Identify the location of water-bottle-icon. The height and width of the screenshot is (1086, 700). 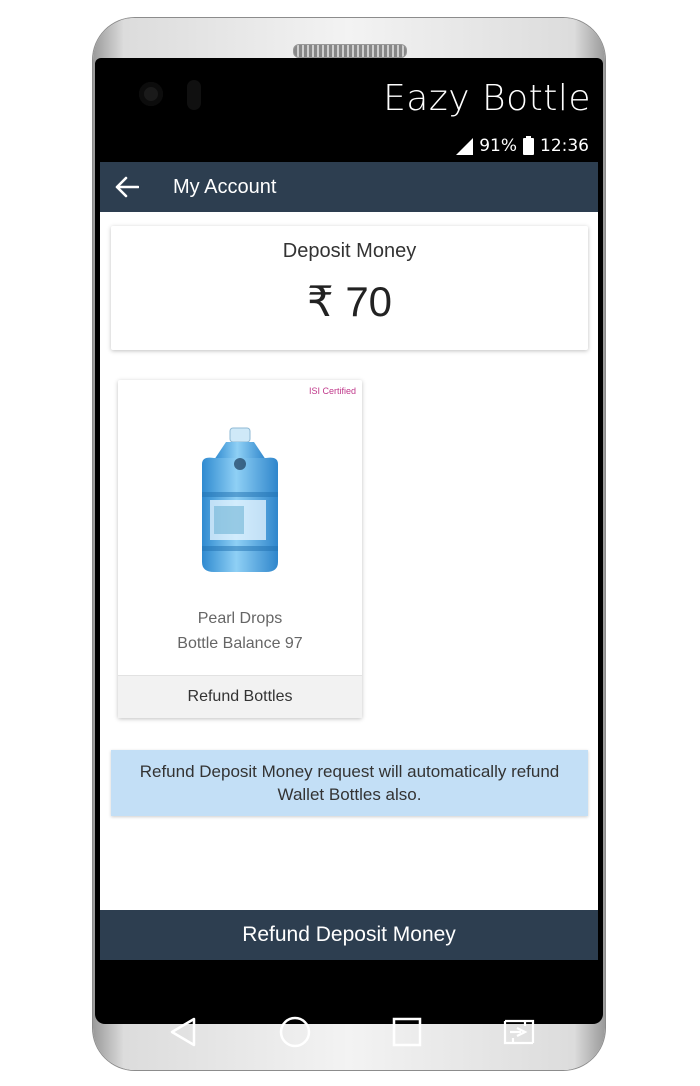
(240, 503).